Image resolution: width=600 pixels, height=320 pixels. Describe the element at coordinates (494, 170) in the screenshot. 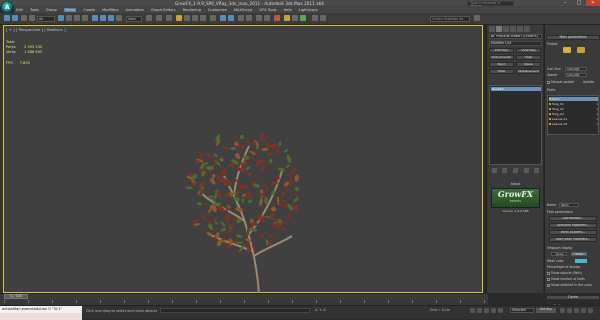

I see `pin-stack-icon` at that location.